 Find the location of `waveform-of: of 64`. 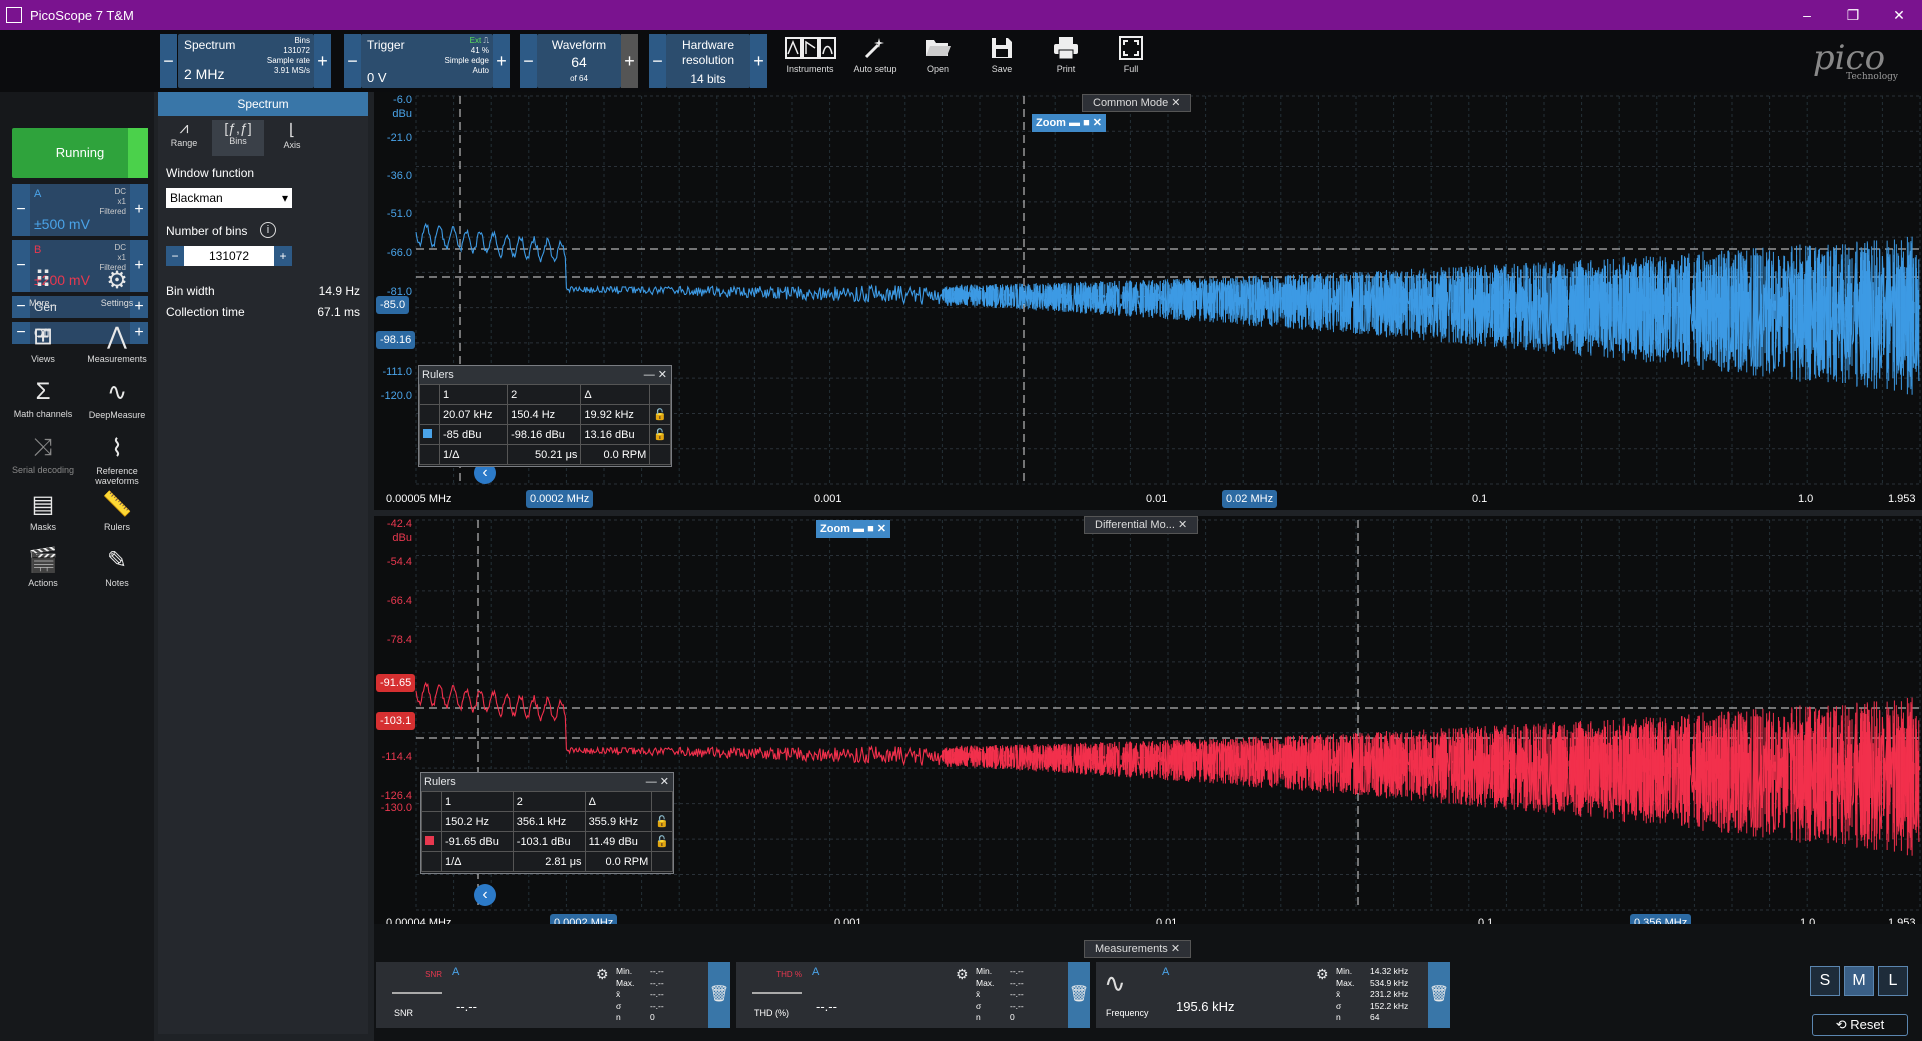

waveform-of: of 64 is located at coordinates (579, 78).